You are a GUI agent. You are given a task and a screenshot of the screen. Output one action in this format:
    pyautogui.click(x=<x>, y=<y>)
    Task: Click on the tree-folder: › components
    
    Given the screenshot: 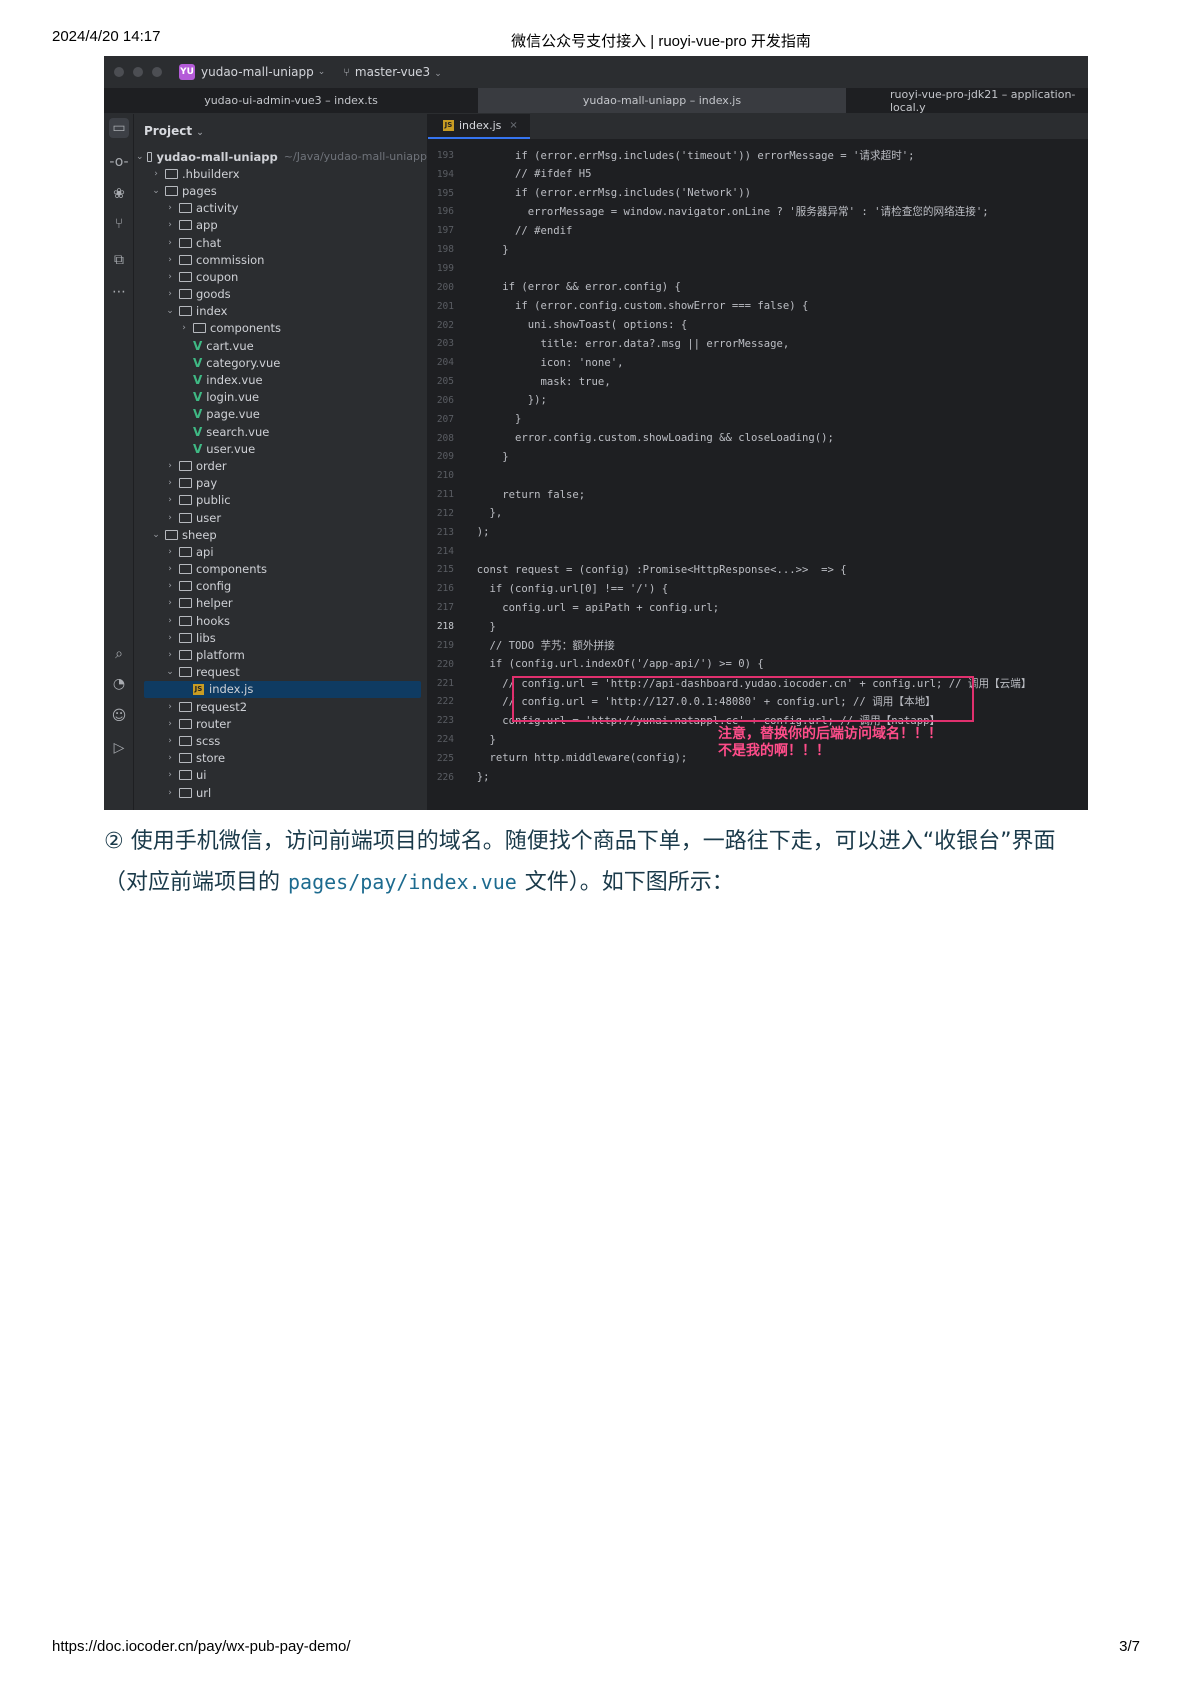 What is the action you would take?
    pyautogui.click(x=280, y=569)
    